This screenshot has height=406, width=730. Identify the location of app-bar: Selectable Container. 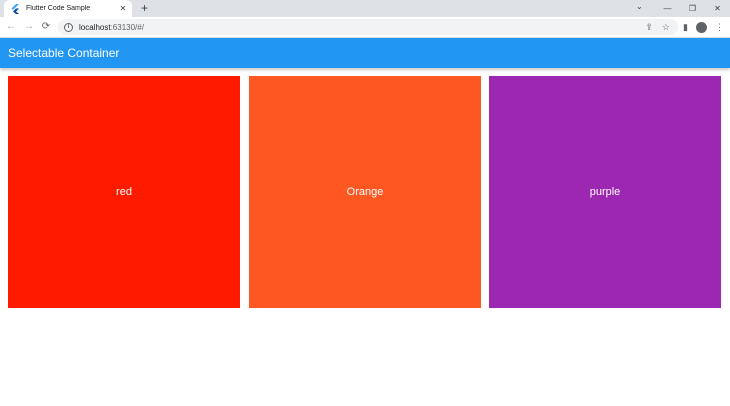
(365, 53).